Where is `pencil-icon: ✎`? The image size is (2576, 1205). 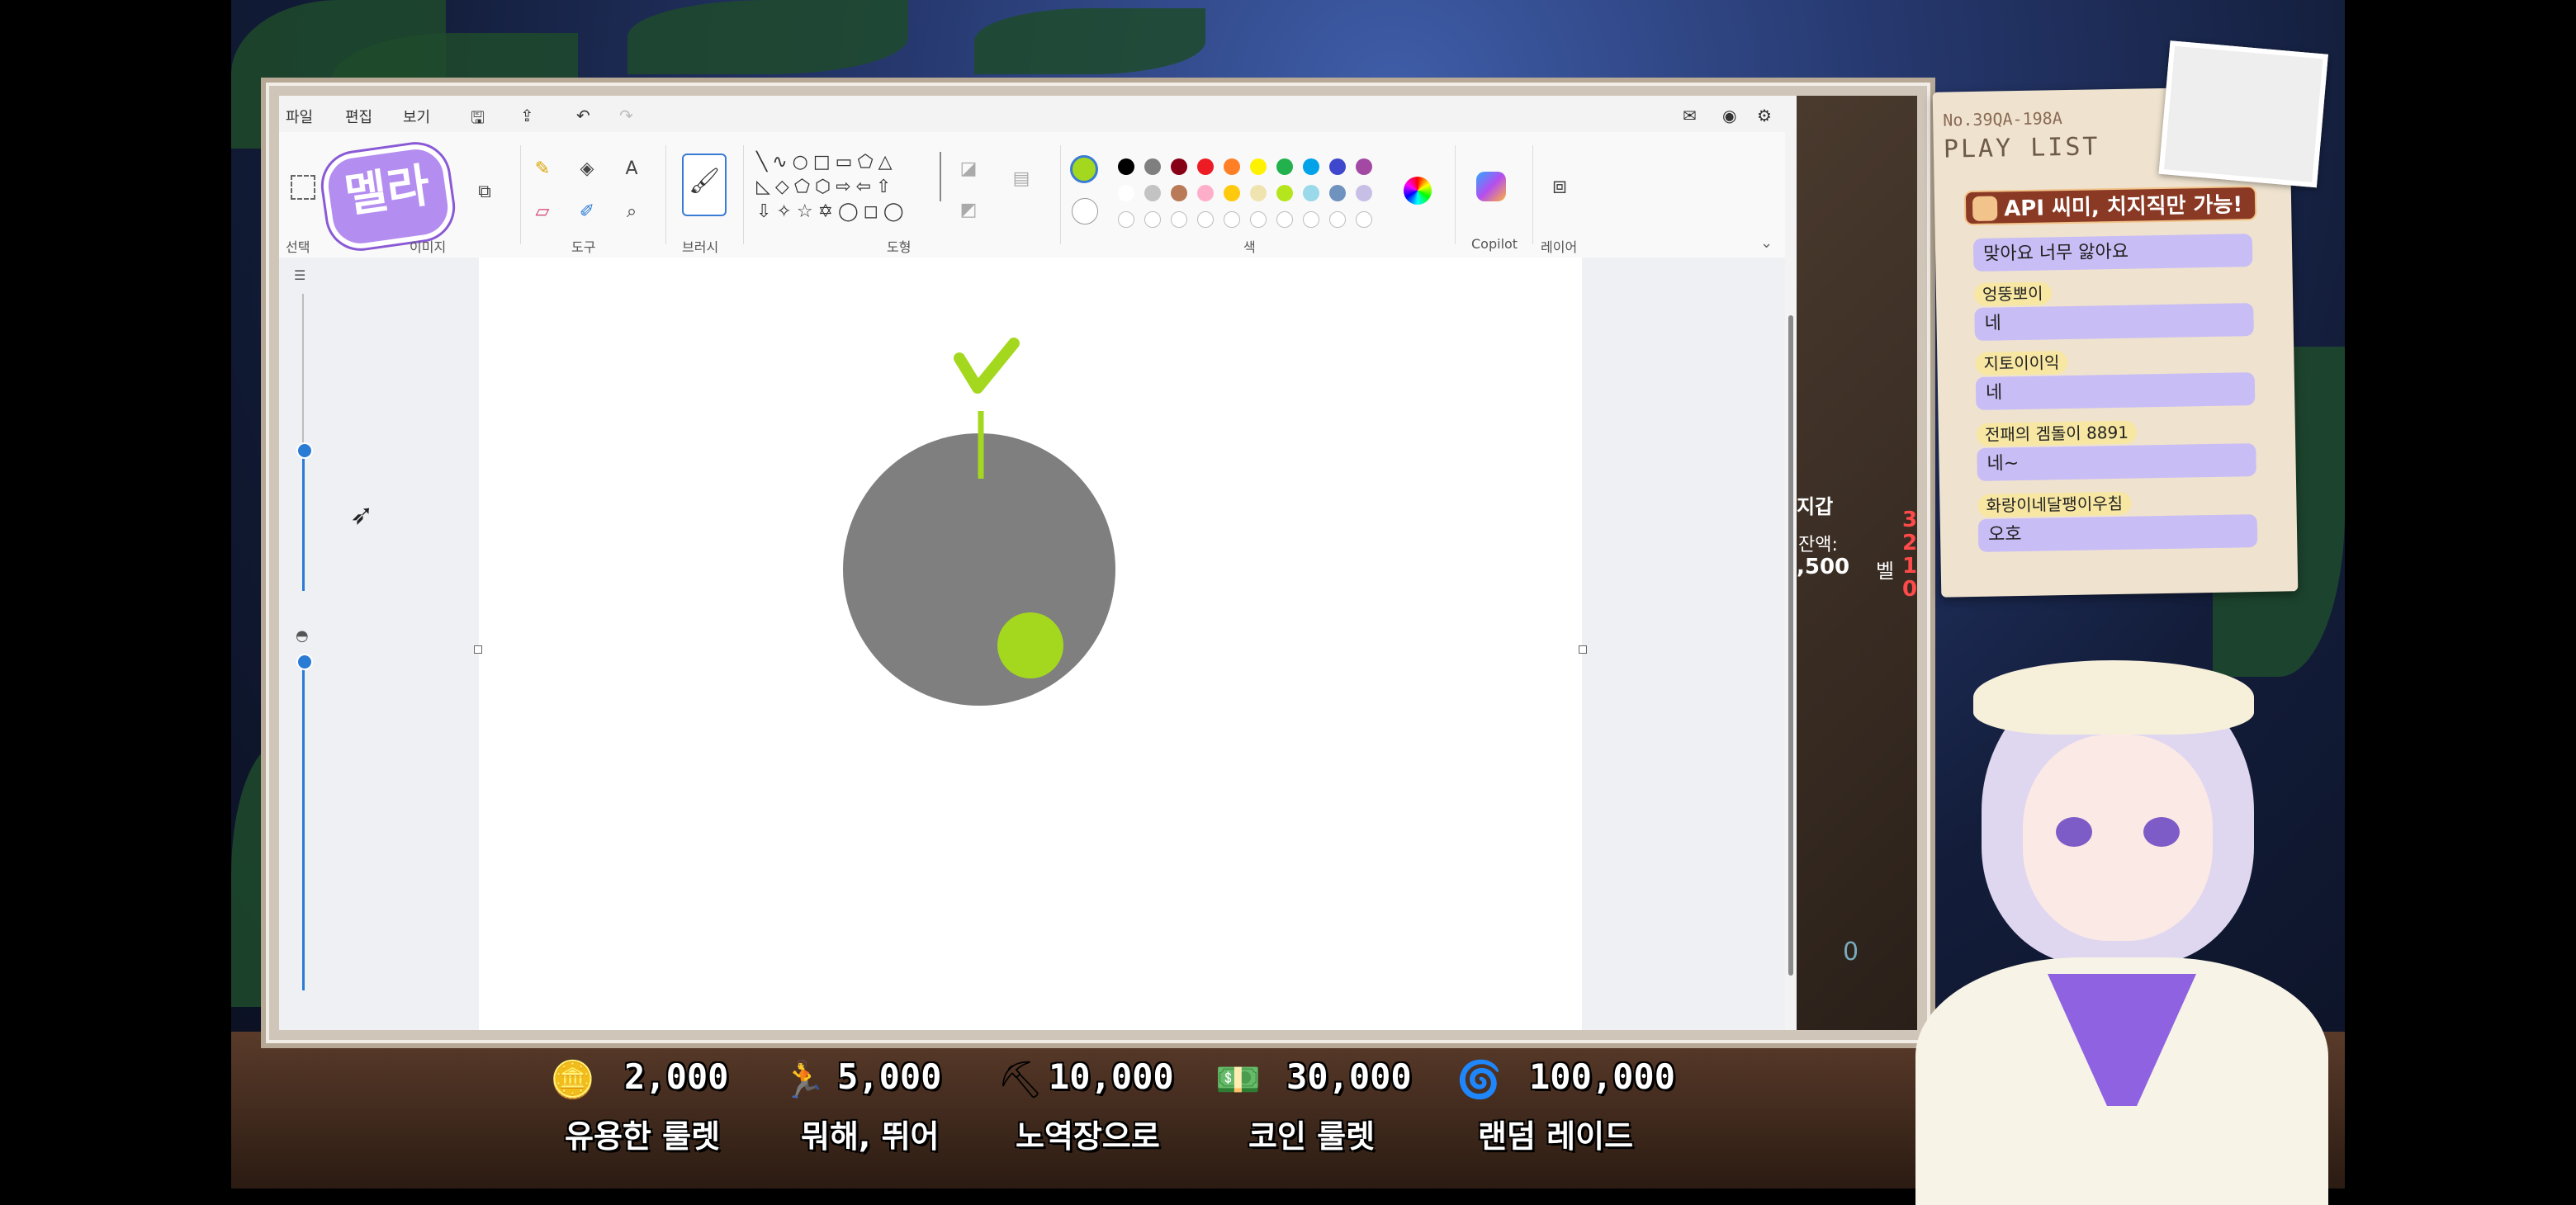
pencil-icon: ✎ is located at coordinates (542, 169).